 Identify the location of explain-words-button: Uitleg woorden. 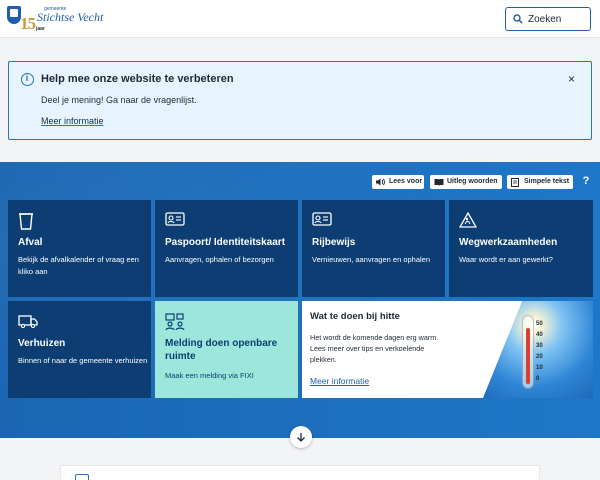
(466, 182).